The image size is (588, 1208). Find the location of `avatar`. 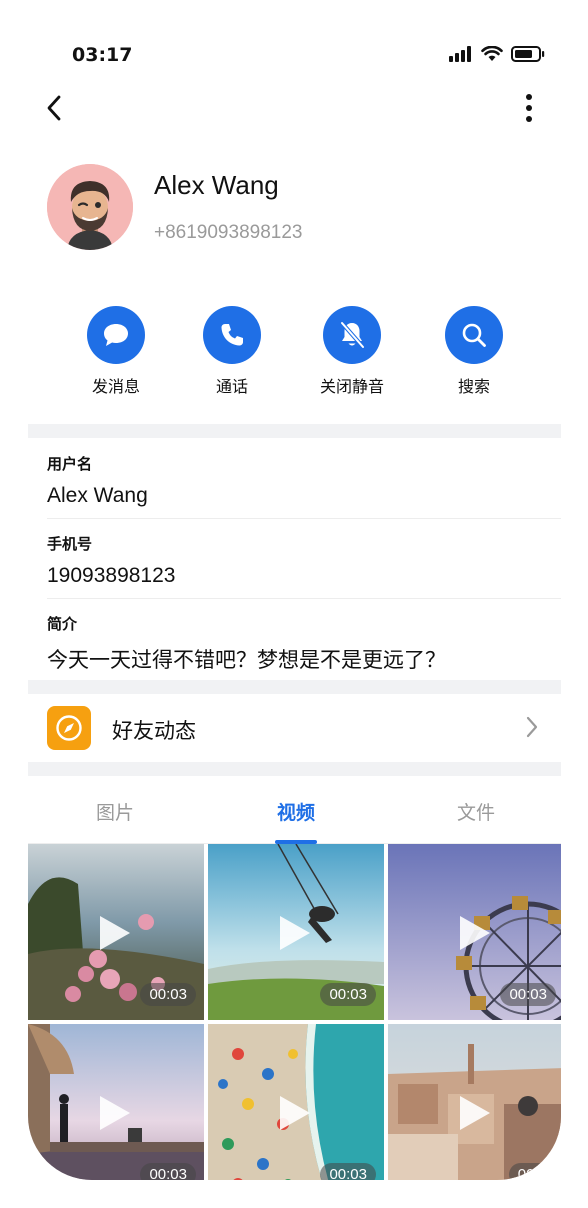

avatar is located at coordinates (90, 207).